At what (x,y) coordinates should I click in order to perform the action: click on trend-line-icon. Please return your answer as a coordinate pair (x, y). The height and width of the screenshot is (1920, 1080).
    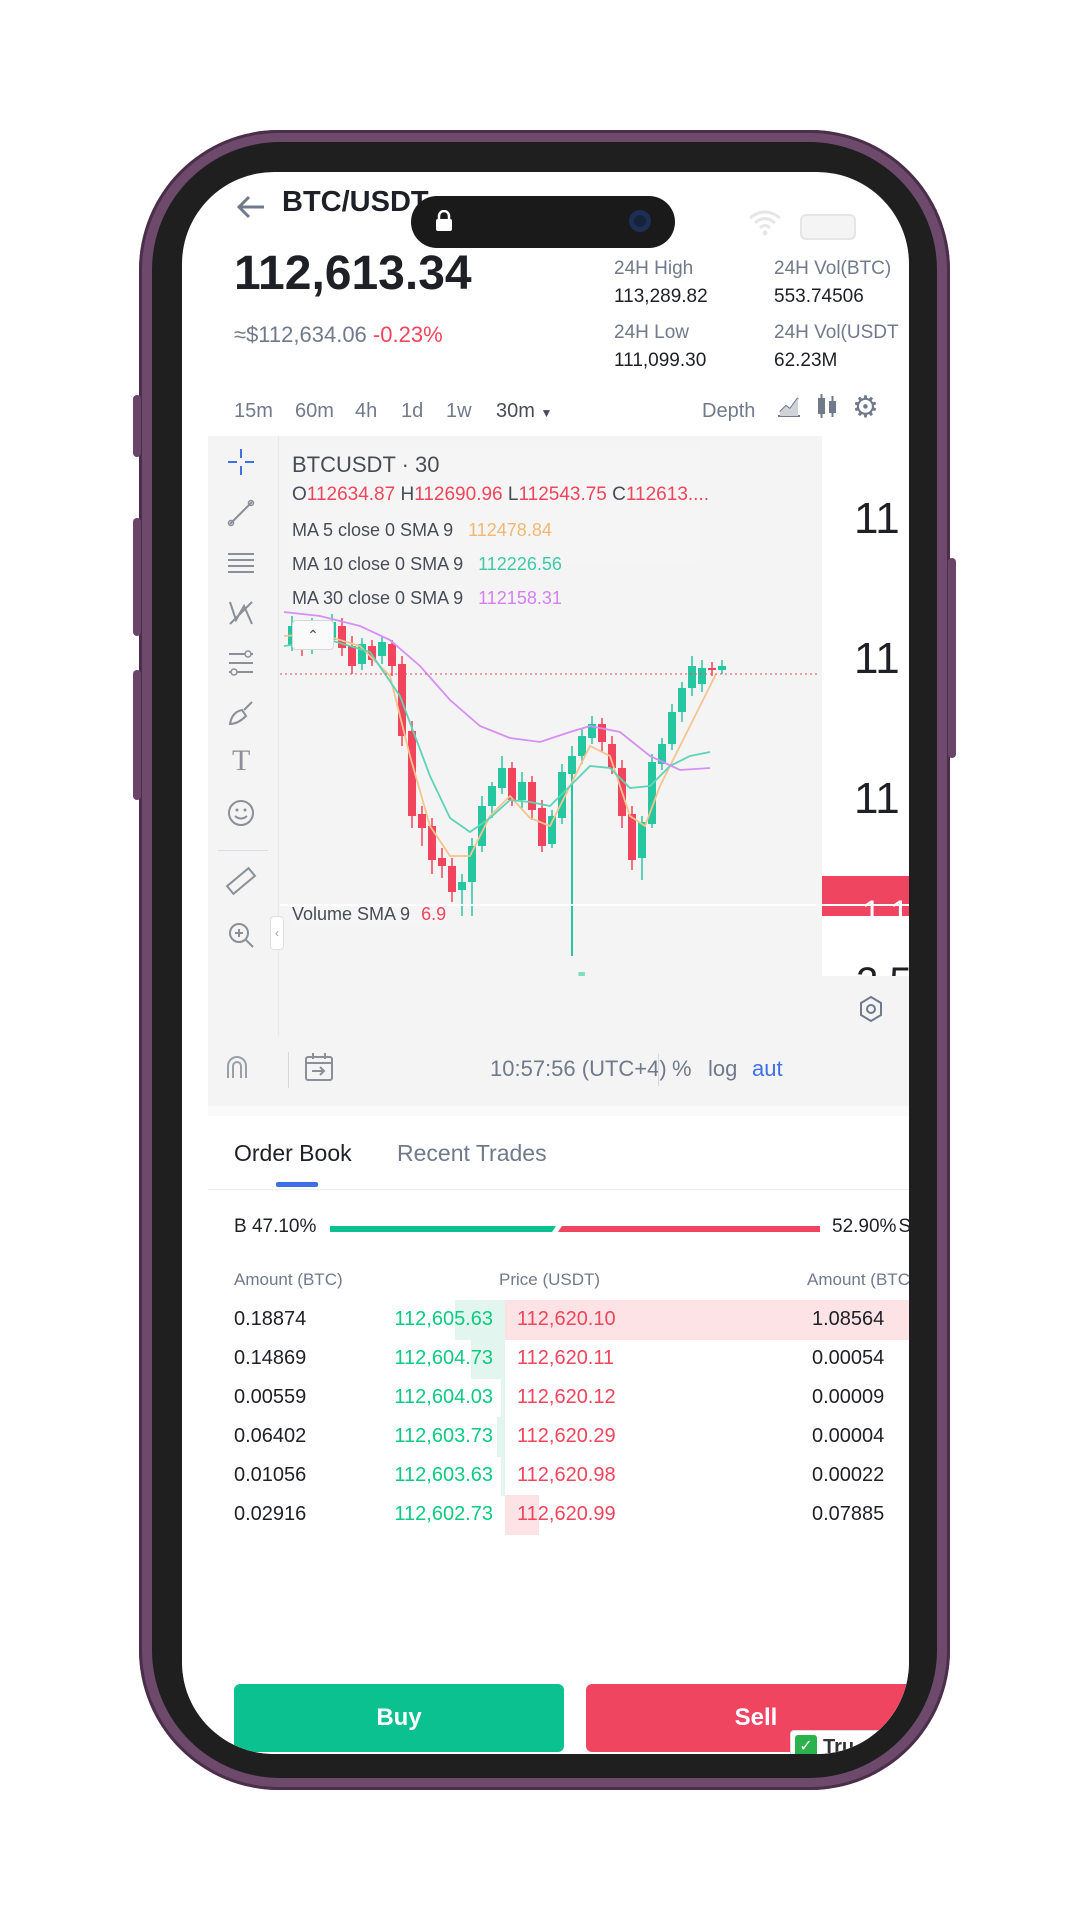
    Looking at the image, I should click on (241, 513).